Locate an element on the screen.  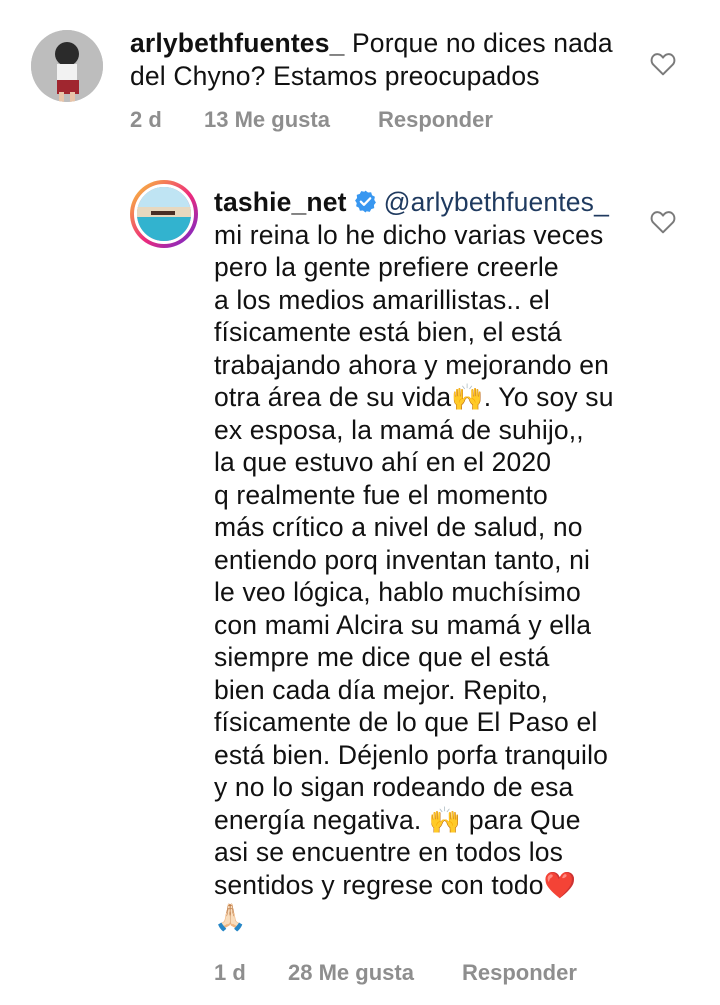
likes-count: 28 Me gusta is located at coordinates (351, 973).